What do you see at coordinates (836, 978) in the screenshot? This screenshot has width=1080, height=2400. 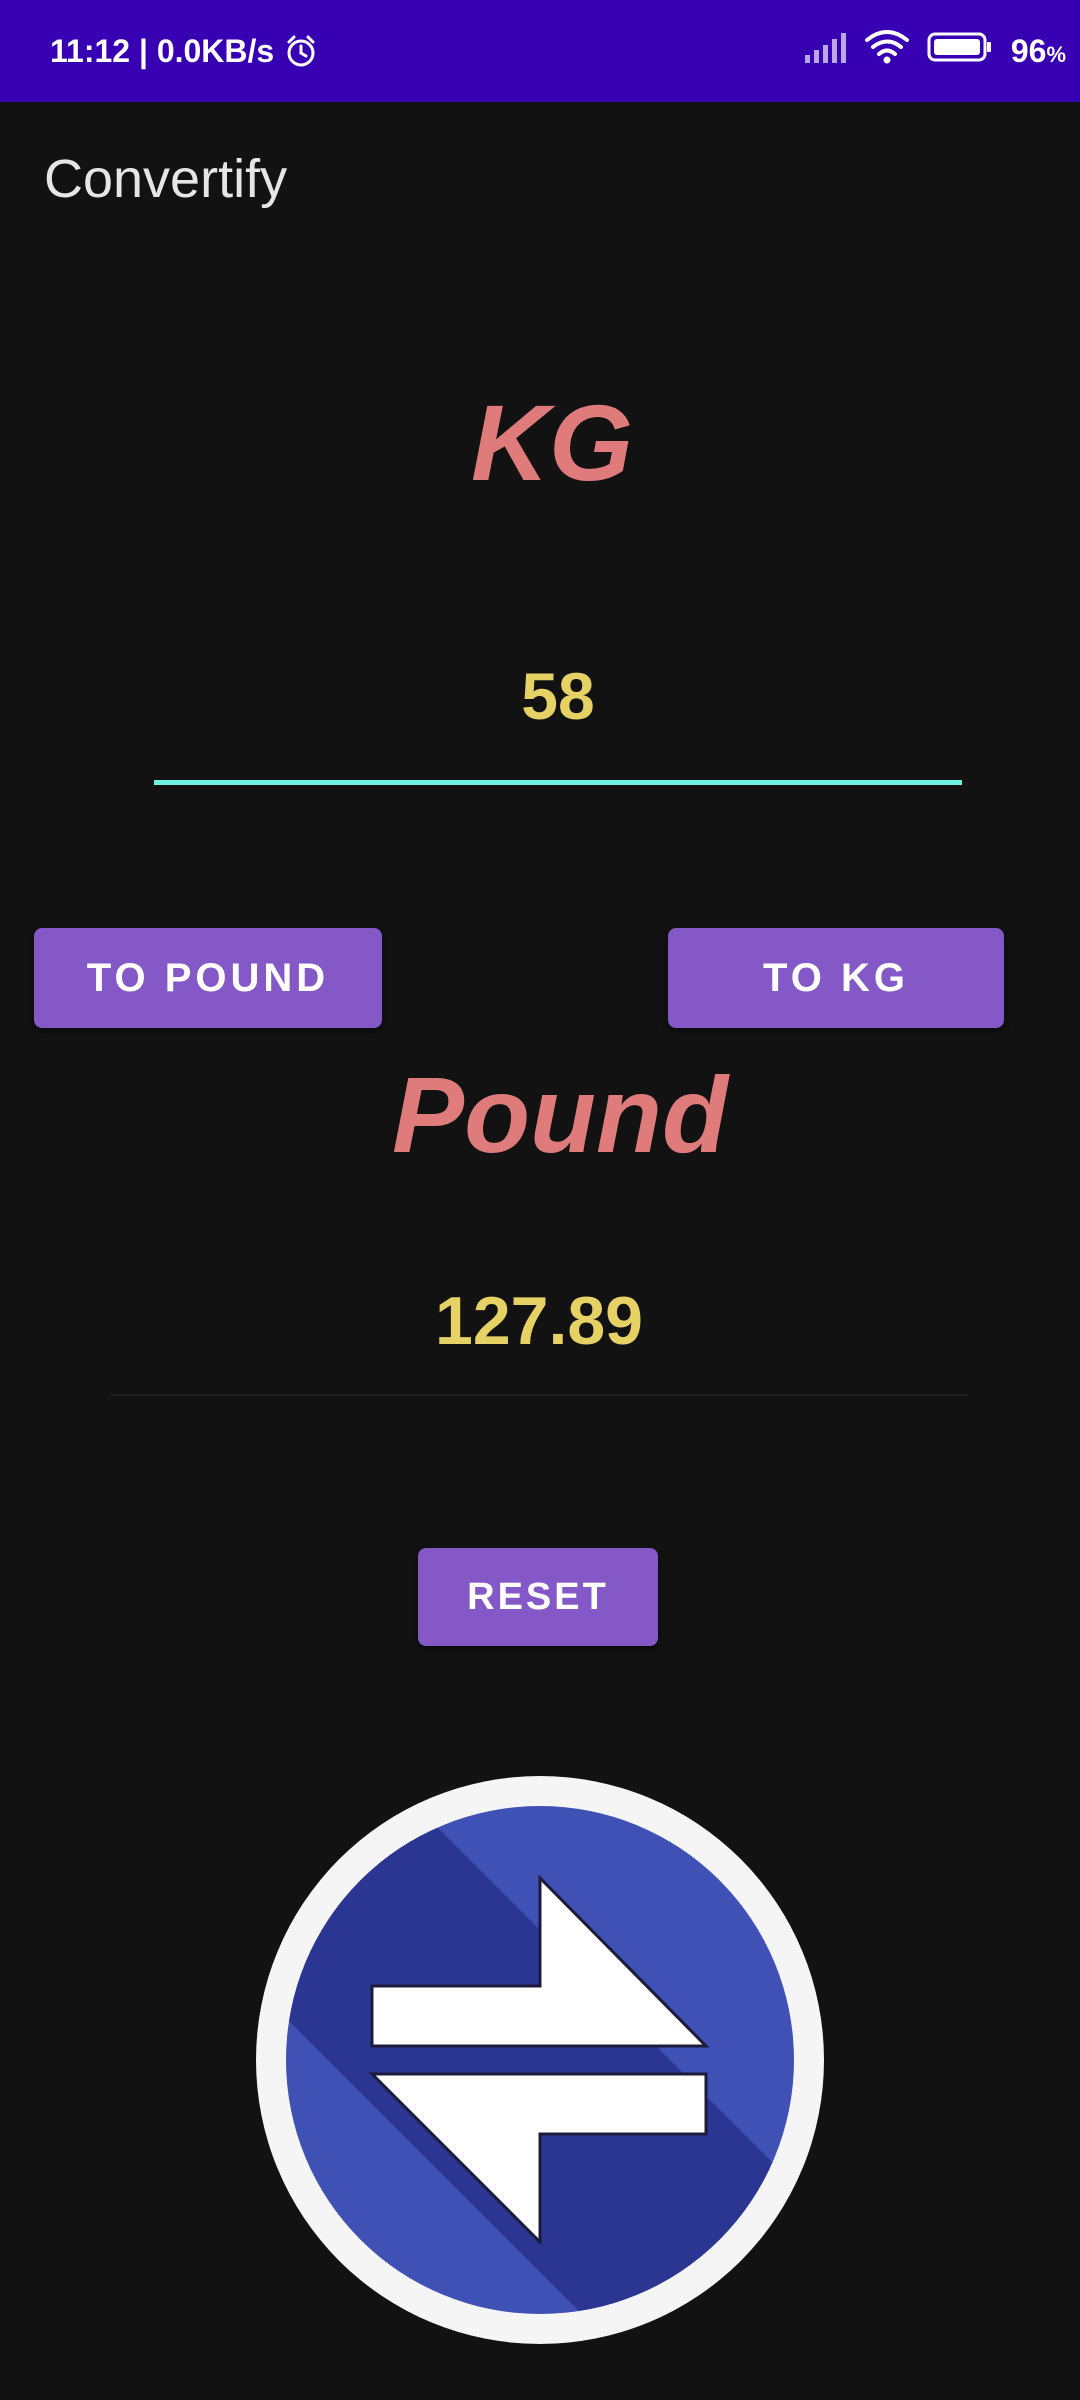 I see `to-kg-button: TO KG` at bounding box center [836, 978].